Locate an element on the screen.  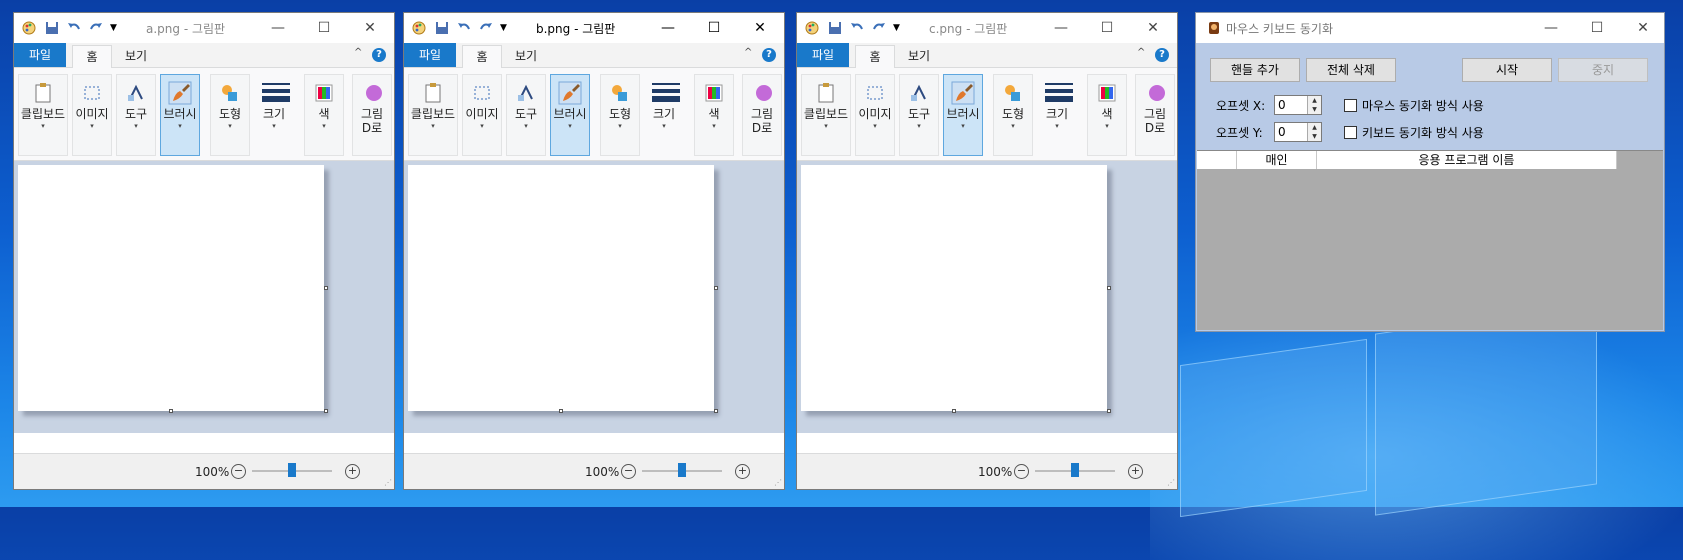
mouse-sync-label: 마우스 동기화 방식 사용 is located at coordinates (1423, 105).